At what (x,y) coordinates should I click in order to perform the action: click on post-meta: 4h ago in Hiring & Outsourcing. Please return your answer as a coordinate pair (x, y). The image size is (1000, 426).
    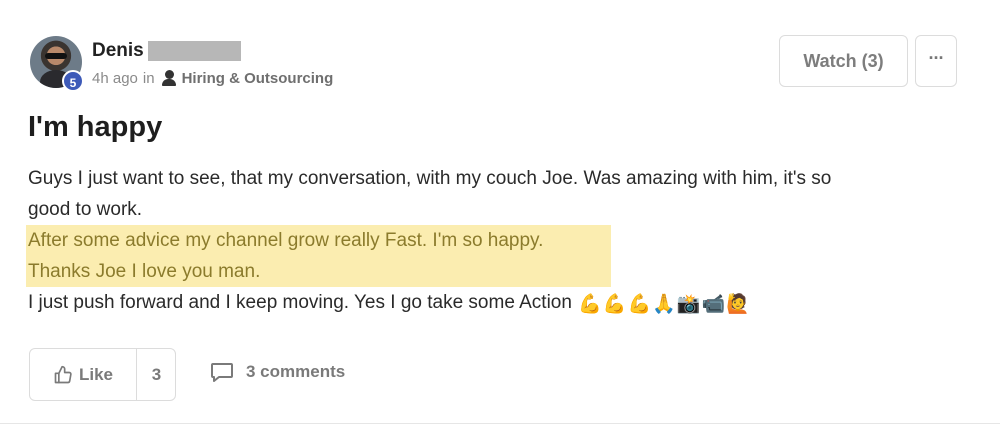
    Looking at the image, I should click on (212, 78).